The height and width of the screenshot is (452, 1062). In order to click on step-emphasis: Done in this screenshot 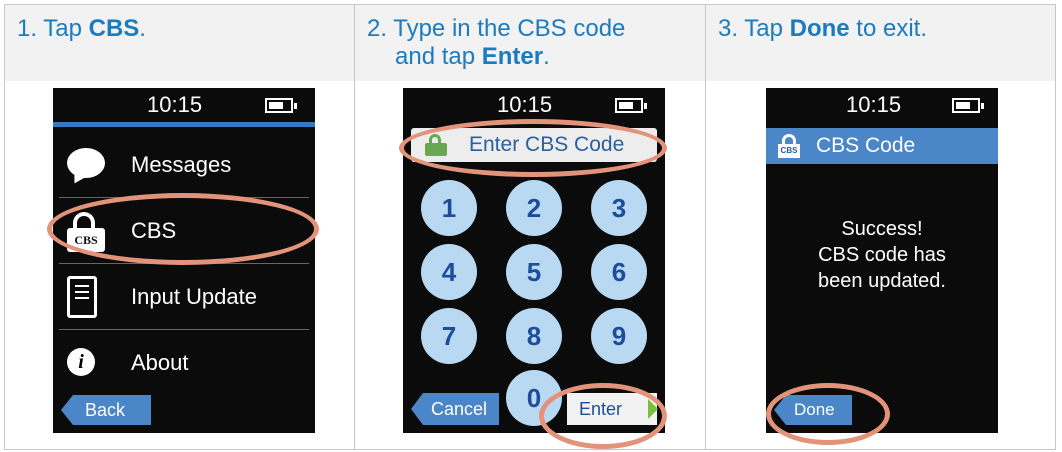, I will do `click(819, 28)`.